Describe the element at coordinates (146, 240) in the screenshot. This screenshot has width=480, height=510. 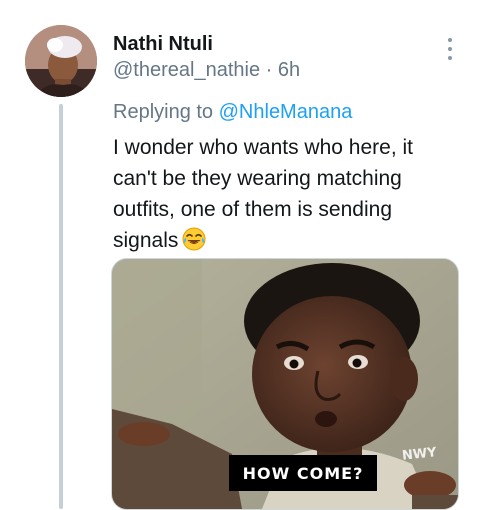
I see `tweet-text-last: signals` at that location.